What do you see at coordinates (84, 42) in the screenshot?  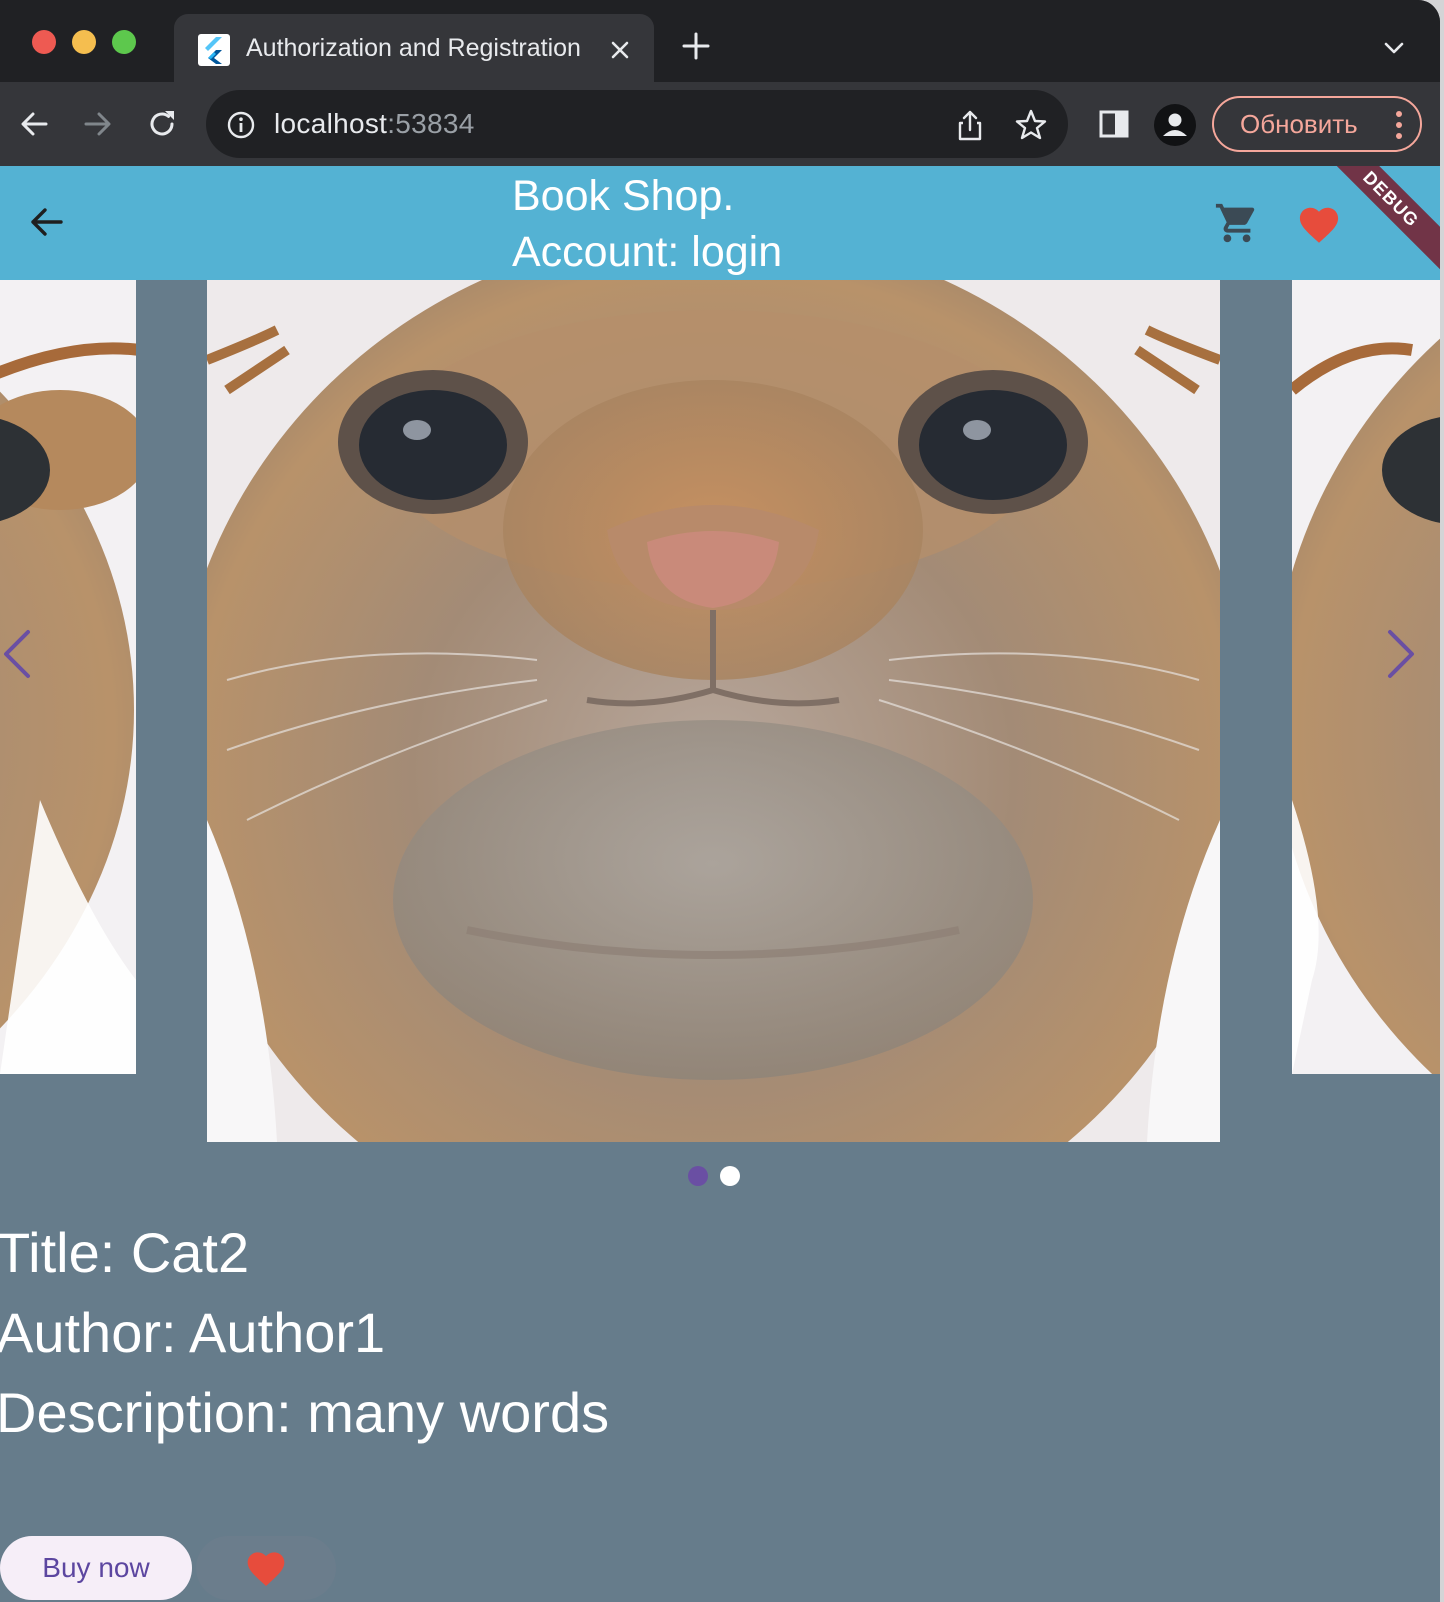 I see `window-minimize-button` at bounding box center [84, 42].